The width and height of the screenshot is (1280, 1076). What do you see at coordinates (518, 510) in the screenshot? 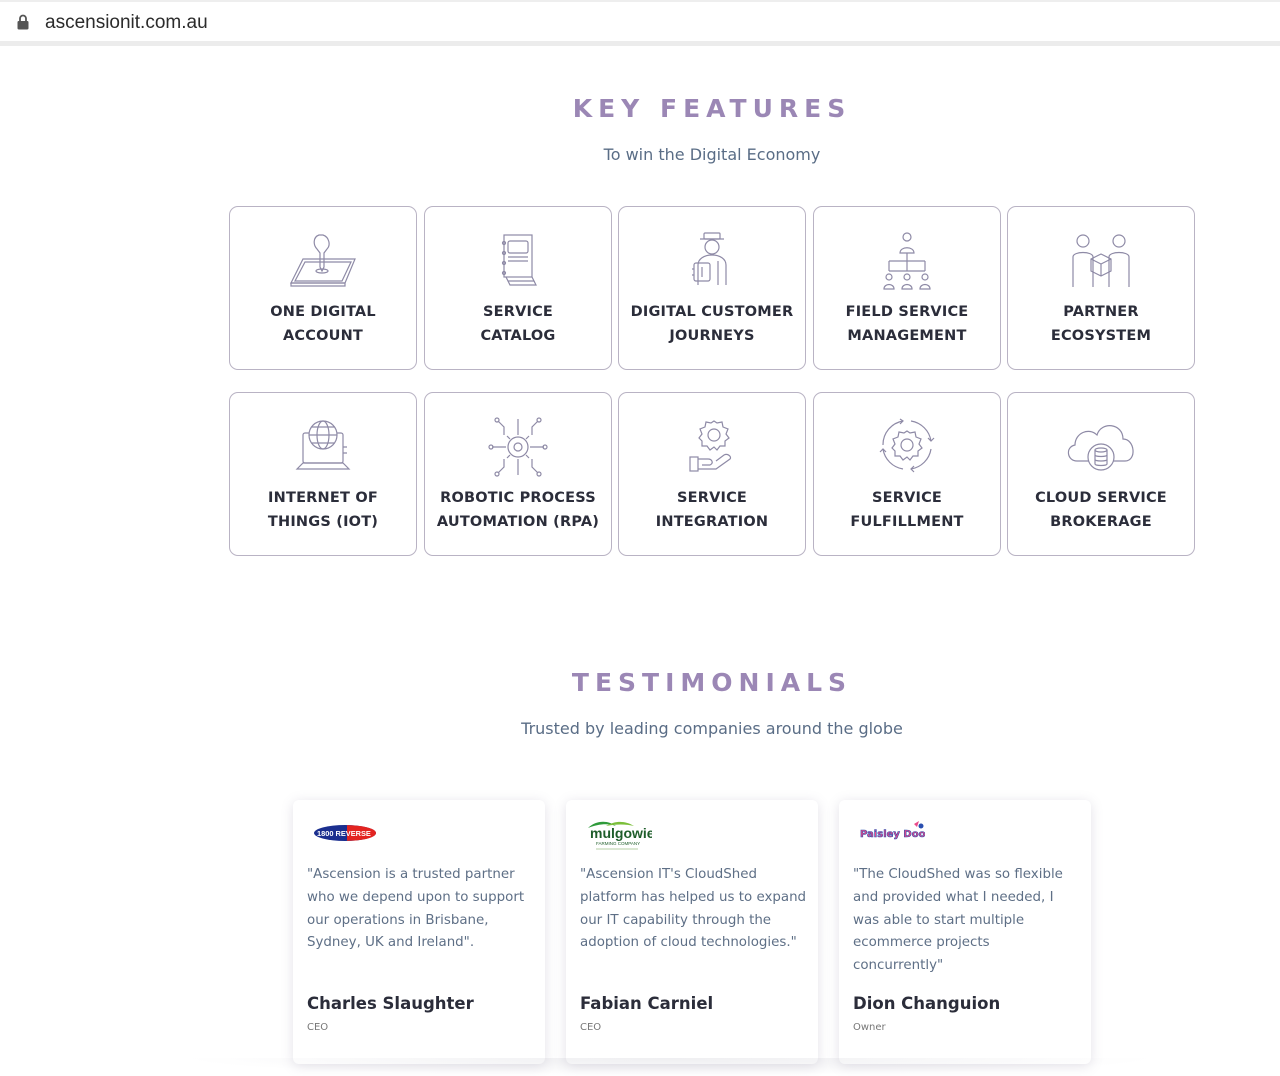
I see `feature-label: ROBOTIC PROCESS AUTOMATION (RPA)` at bounding box center [518, 510].